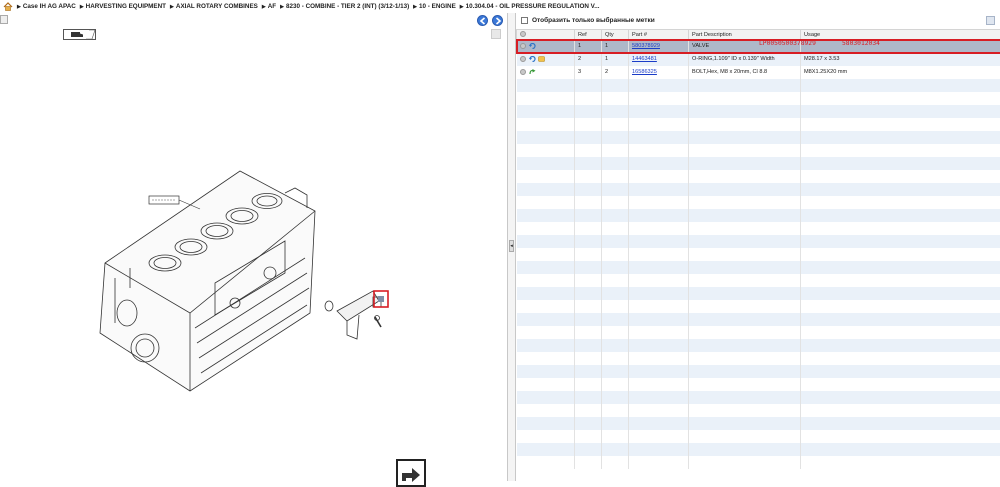 This screenshot has width=1000, height=487. What do you see at coordinates (900, 72) in the screenshot?
I see `row-usage: M8X1.25X20 mm` at bounding box center [900, 72].